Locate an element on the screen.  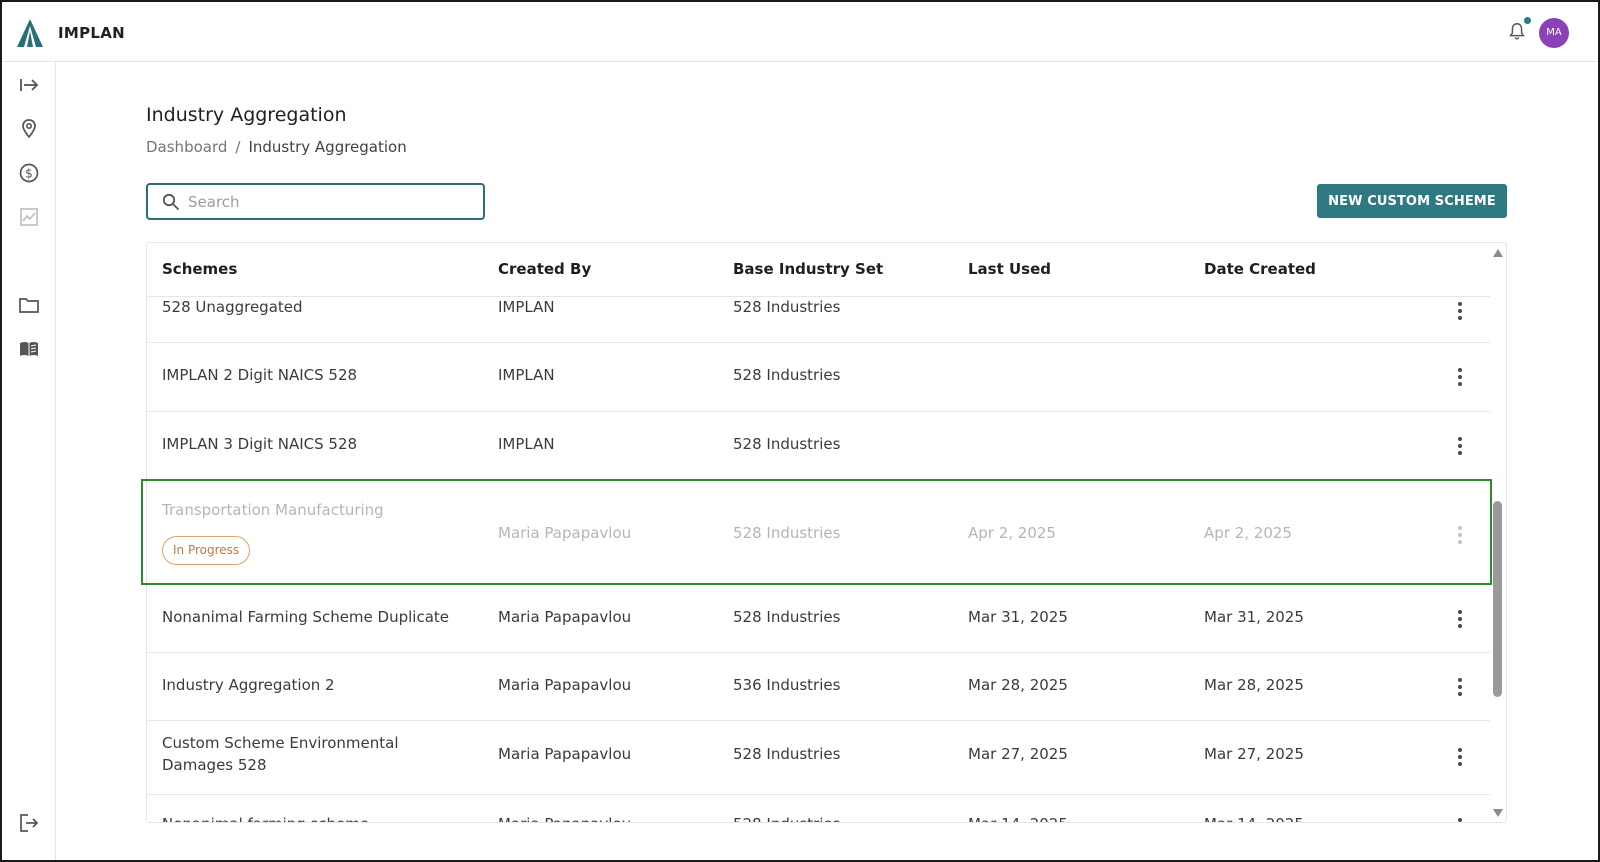
brand-name: IMPLAN is located at coordinates (92, 33).